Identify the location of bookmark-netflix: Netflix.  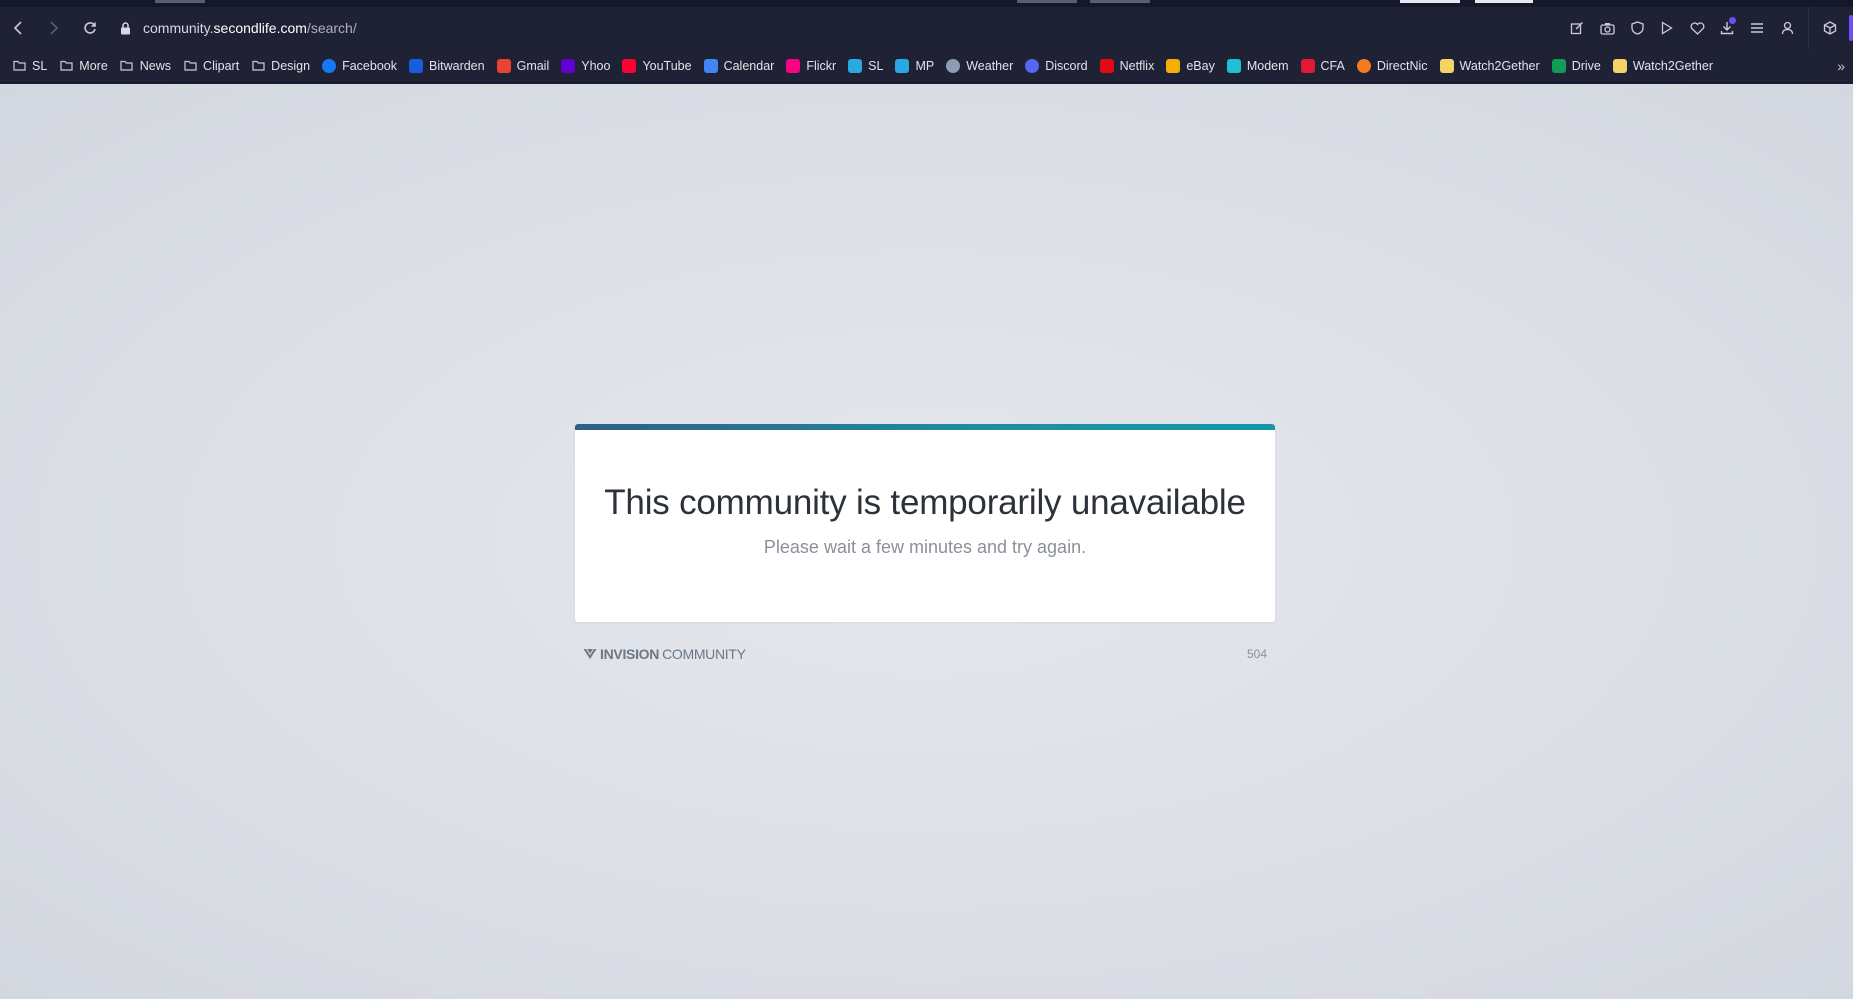
(1127, 66).